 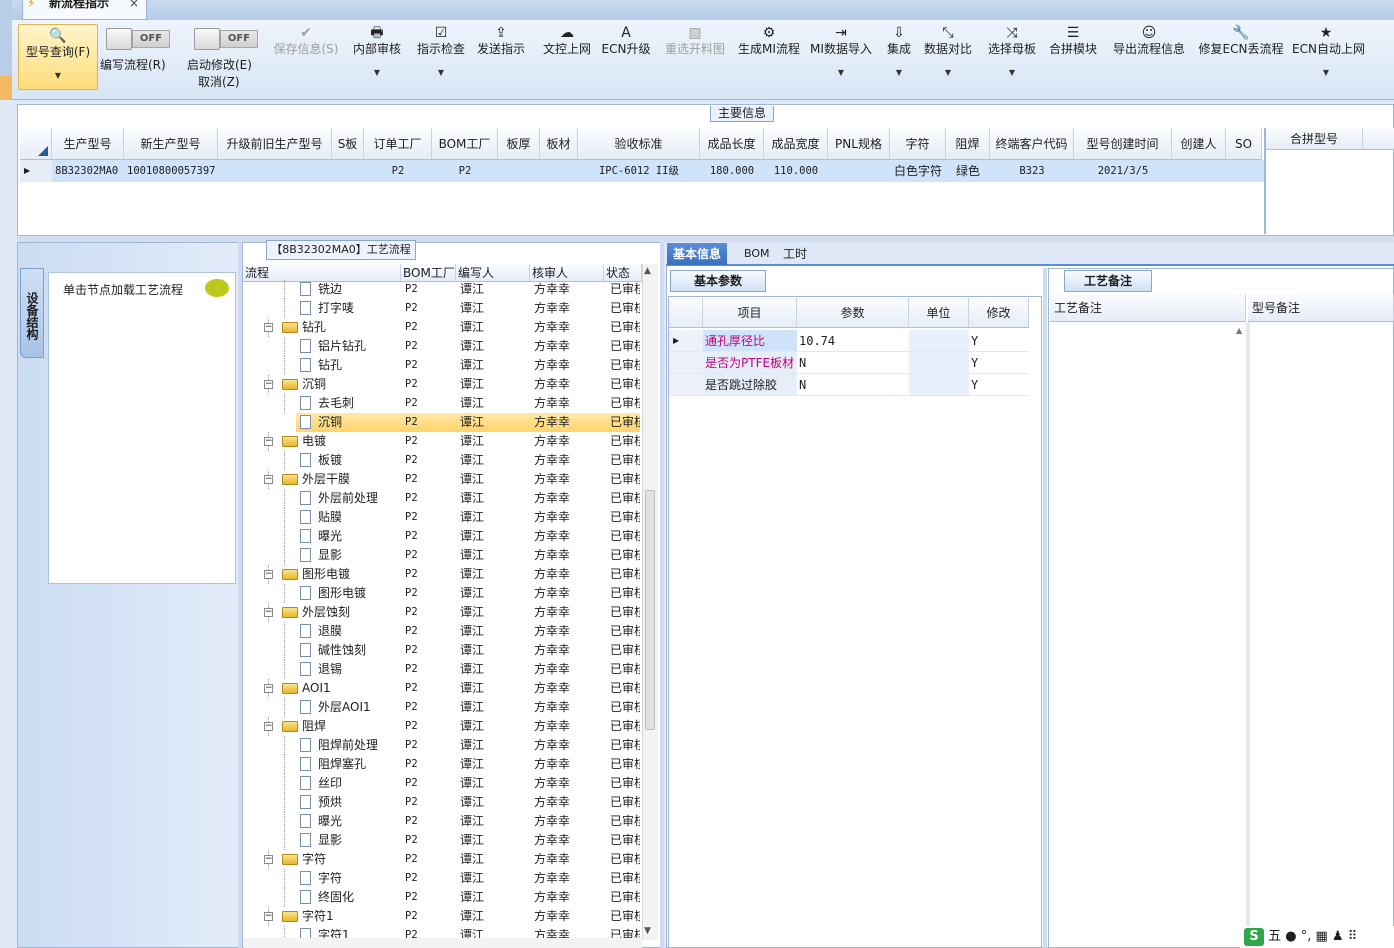 I want to click on tree-row: − AOI1 P2 谭江 方幸幸 已审核, so click(x=442, y=688).